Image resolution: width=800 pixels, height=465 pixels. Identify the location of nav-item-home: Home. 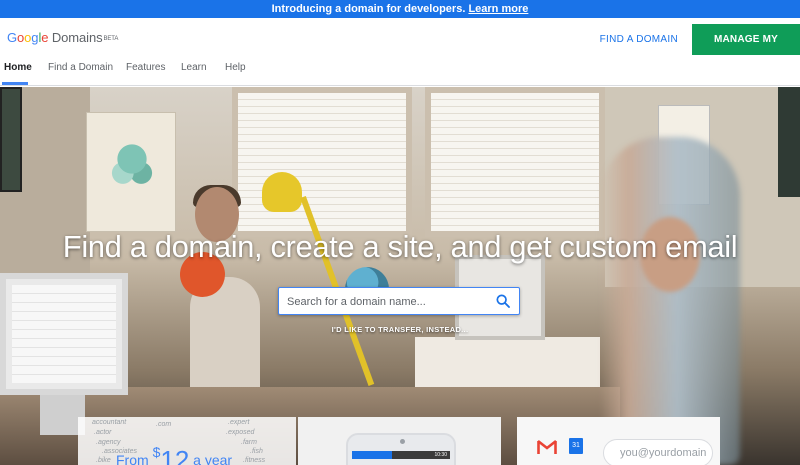
(18, 67).